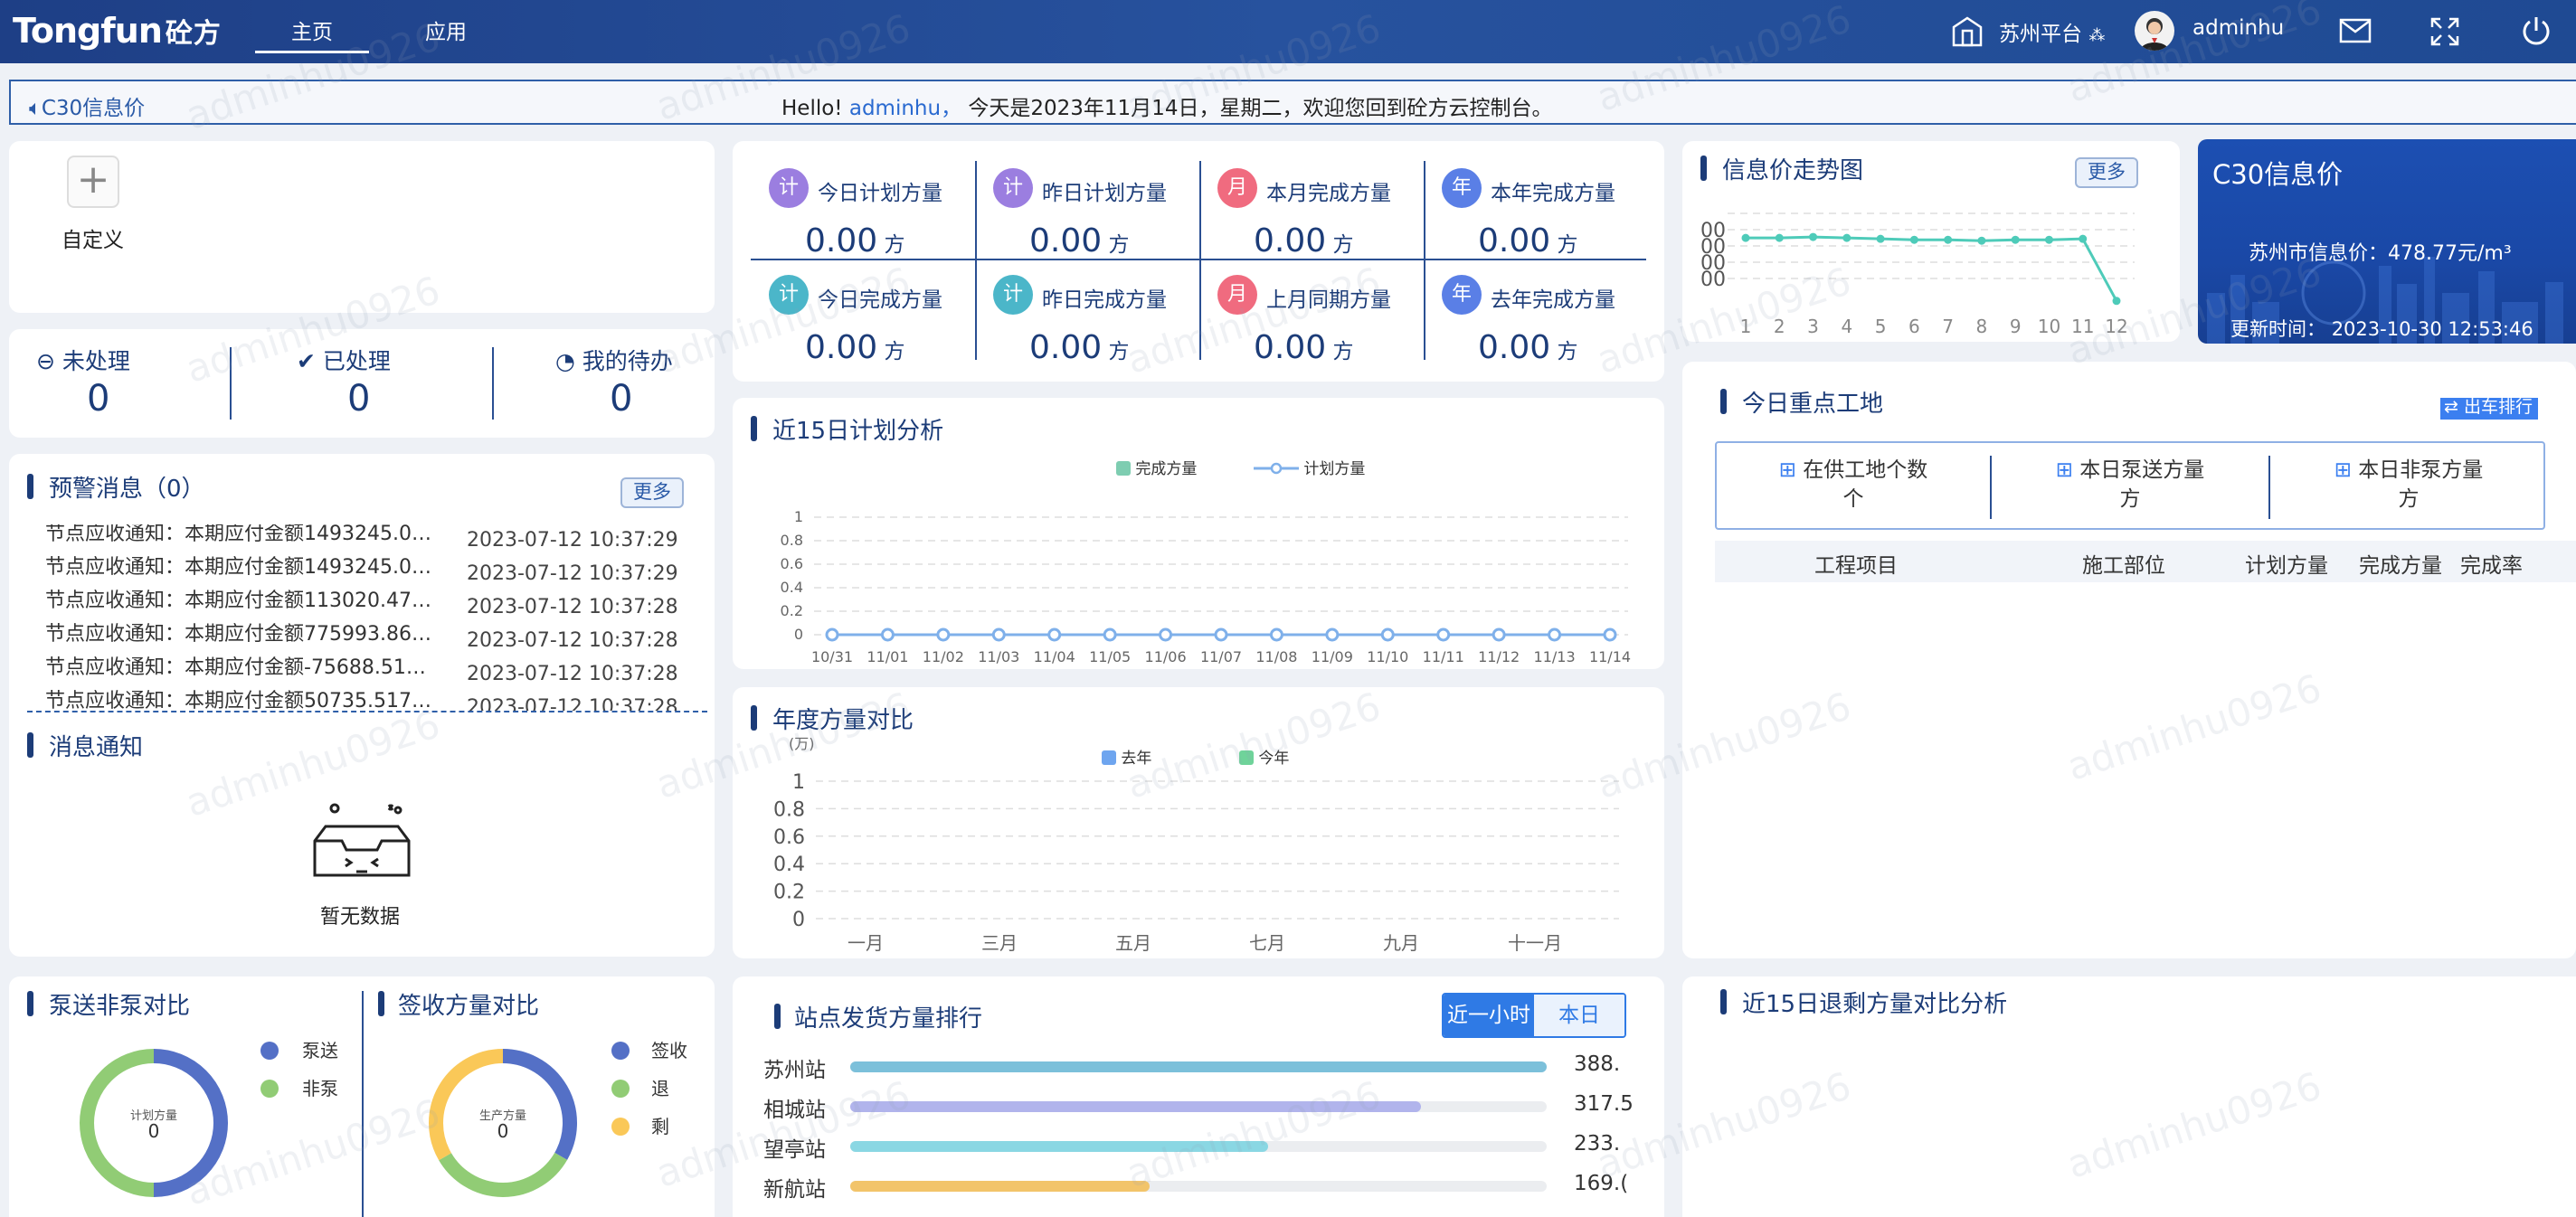 The image size is (2576, 1217). I want to click on nav-apps: 应用, so click(446, 32).